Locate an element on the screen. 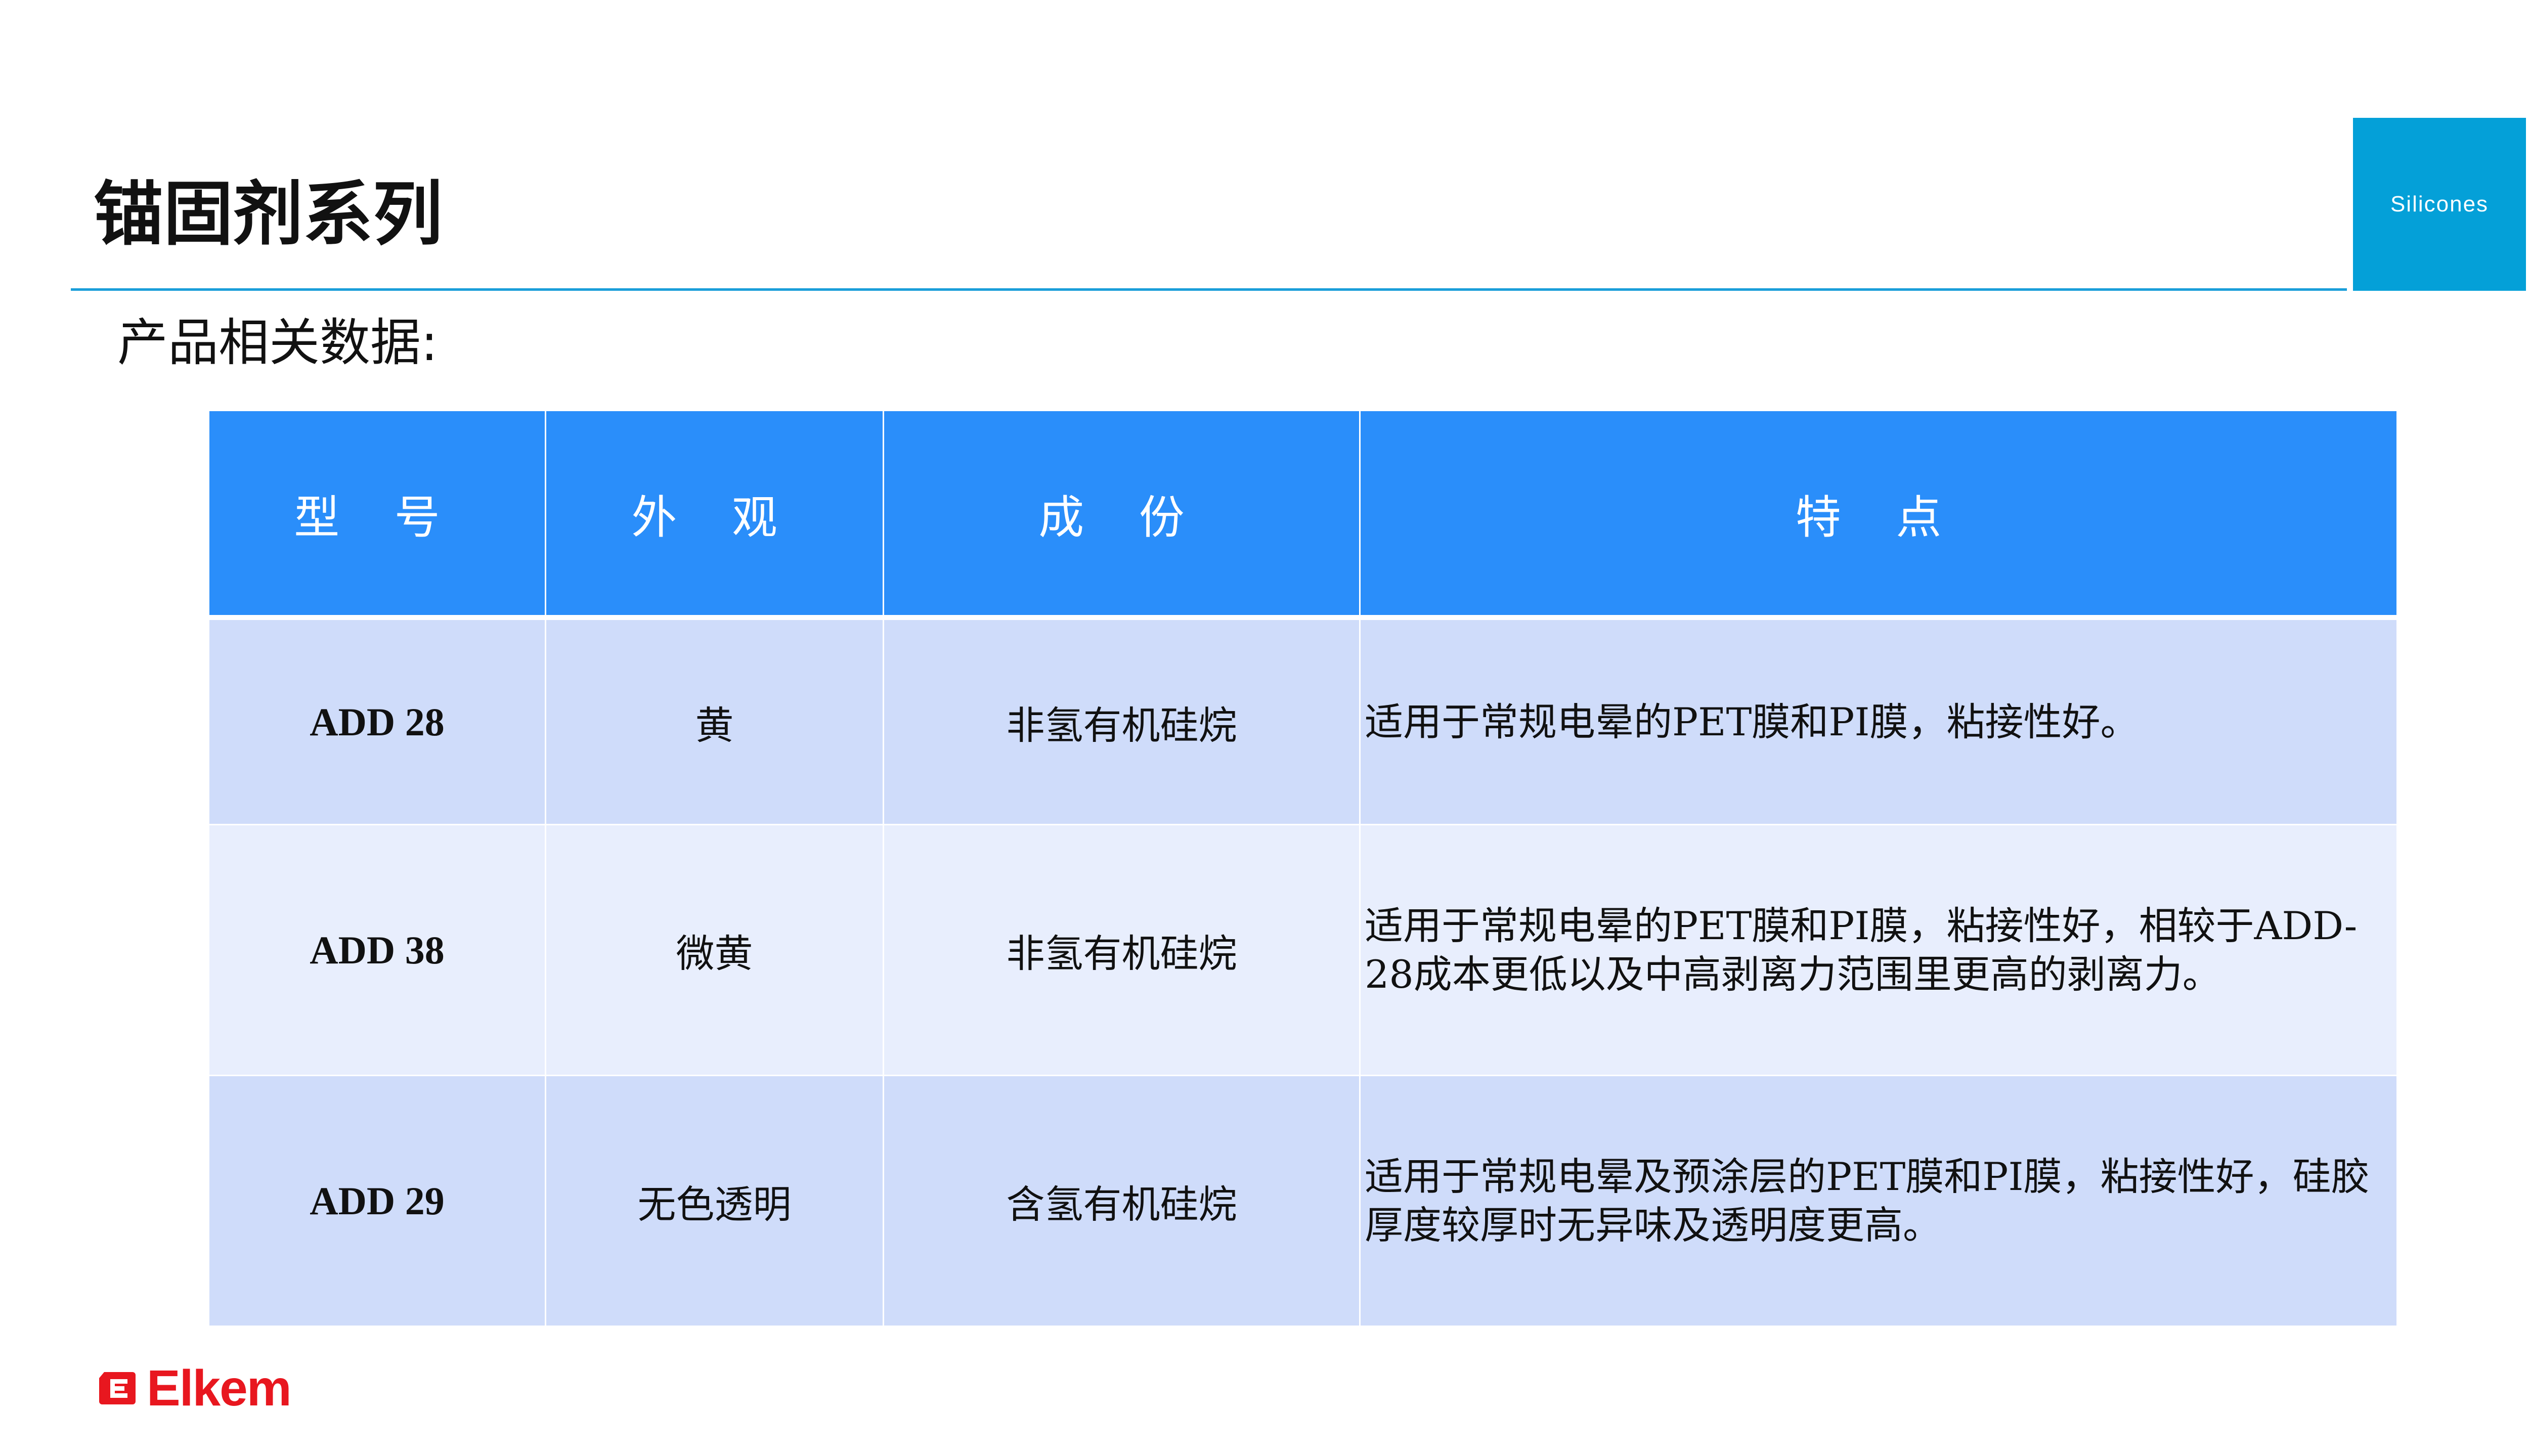 The image size is (2529, 1456). cell-model: ADD 29 is located at coordinates (377, 1201).